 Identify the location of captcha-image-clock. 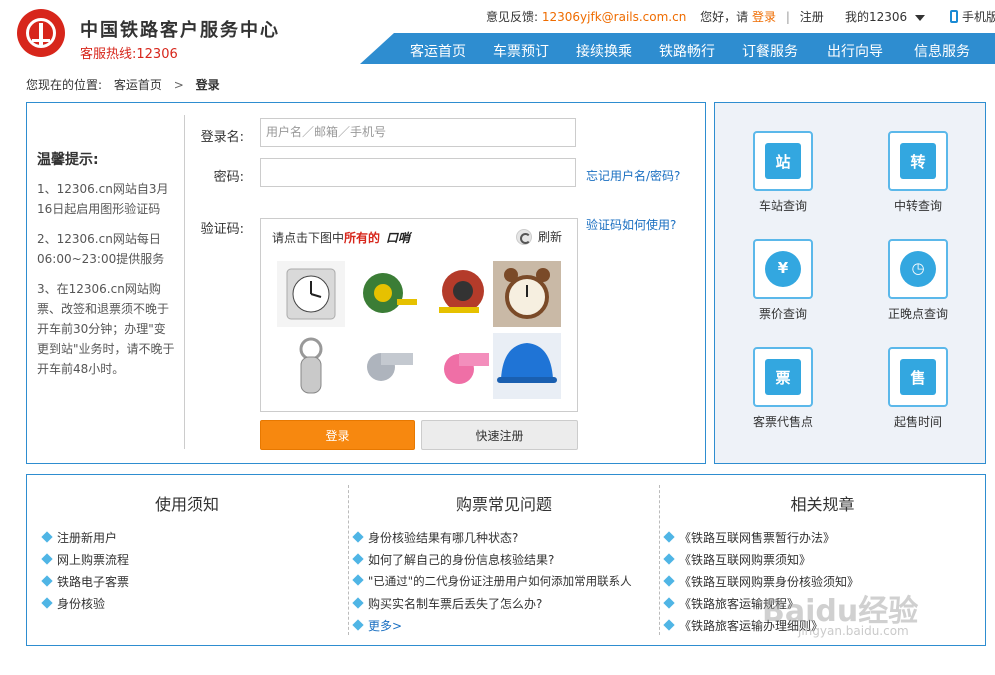
(311, 294).